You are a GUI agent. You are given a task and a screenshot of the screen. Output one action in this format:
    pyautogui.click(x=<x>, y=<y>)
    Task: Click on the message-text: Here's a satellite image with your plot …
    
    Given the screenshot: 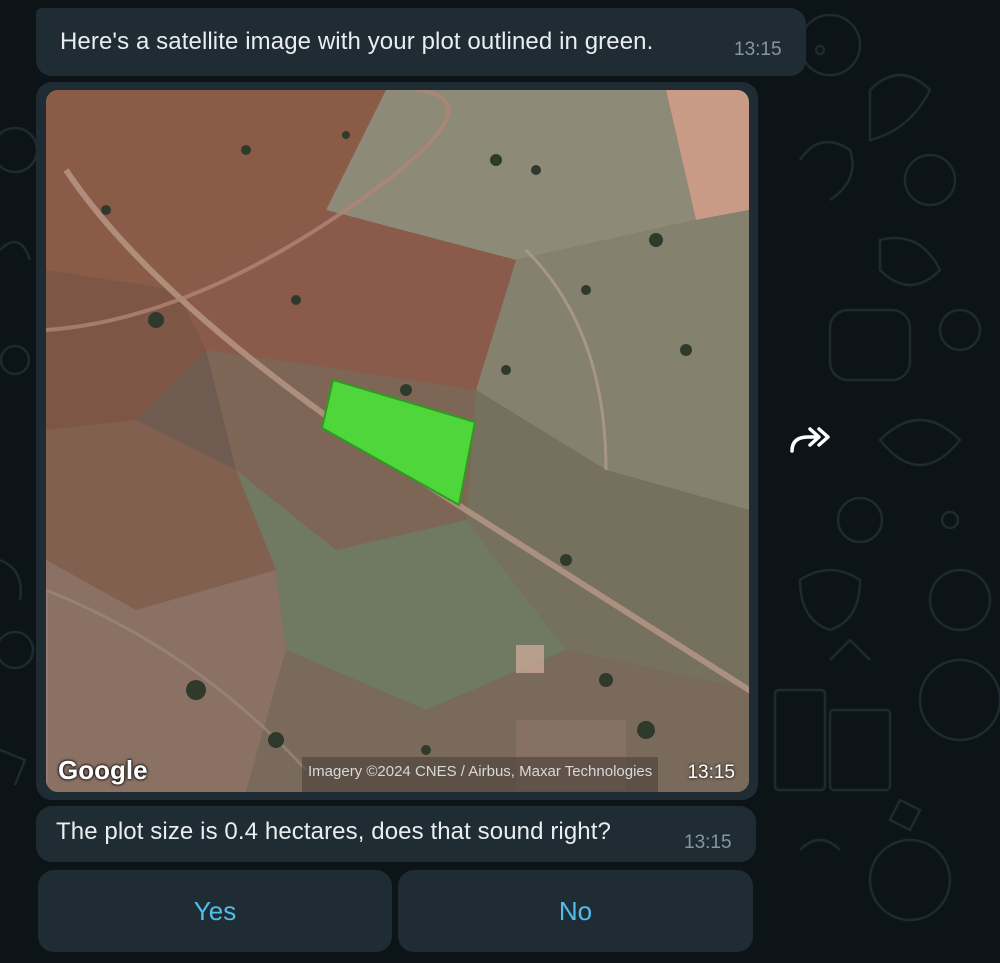 What is the action you would take?
    pyautogui.click(x=357, y=41)
    